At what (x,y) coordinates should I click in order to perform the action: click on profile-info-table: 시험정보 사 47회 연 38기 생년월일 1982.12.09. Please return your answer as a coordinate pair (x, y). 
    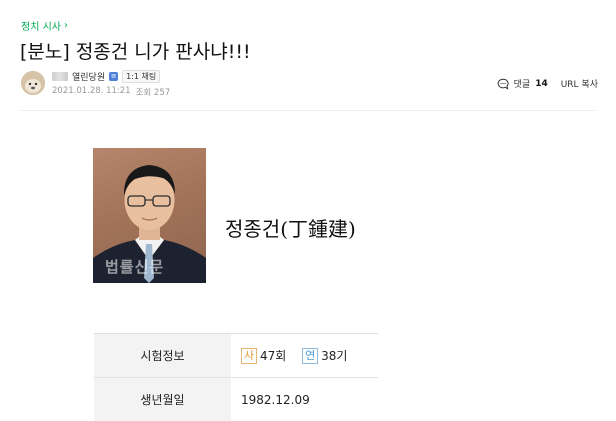
    Looking at the image, I should click on (236, 377).